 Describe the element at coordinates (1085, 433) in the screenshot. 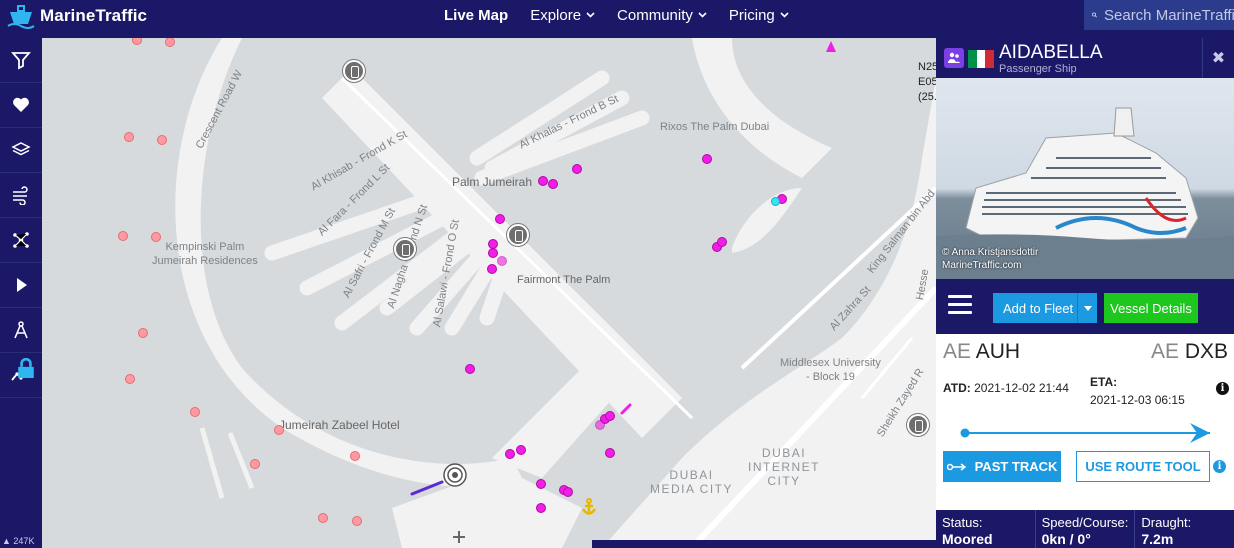

I see `voyage-progress-bar` at that location.